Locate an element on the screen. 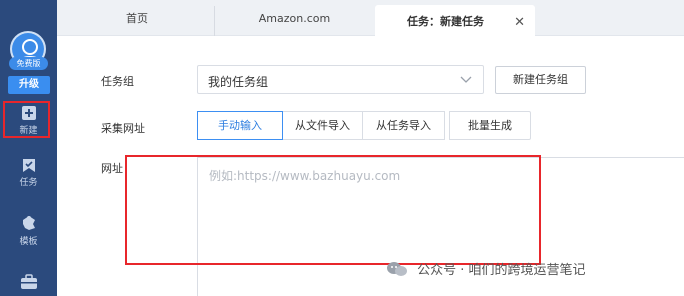 Image resolution: width=684 pixels, height=296 pixels. puzzle-icon is located at coordinates (28, 223).